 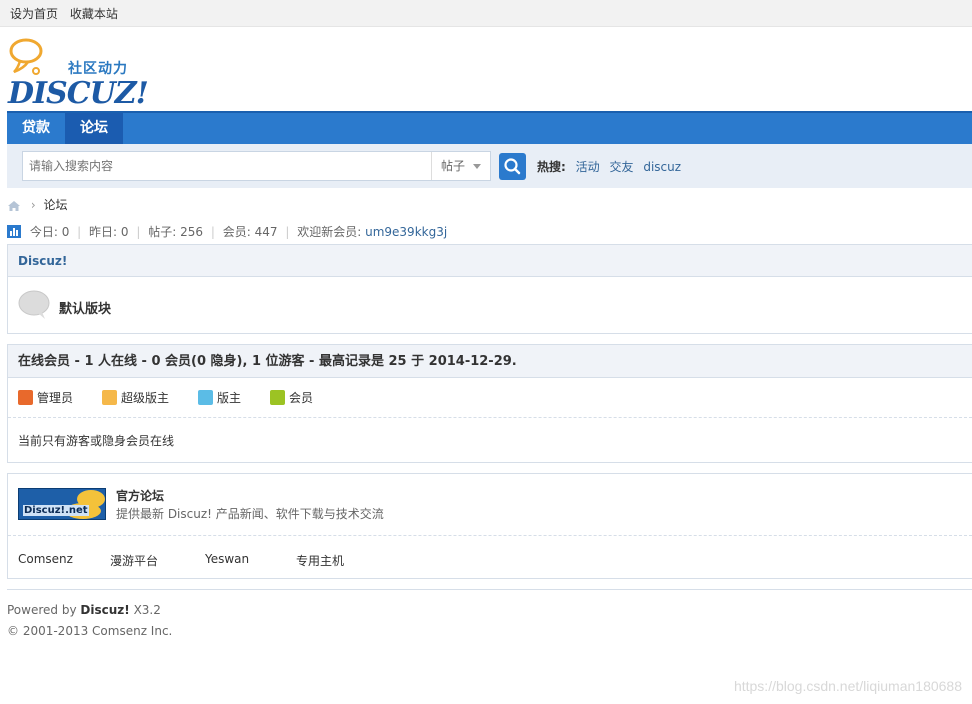 I want to click on text-links: Comsenz 漫游平台 Yeswan 专用主机, so click(x=490, y=557).